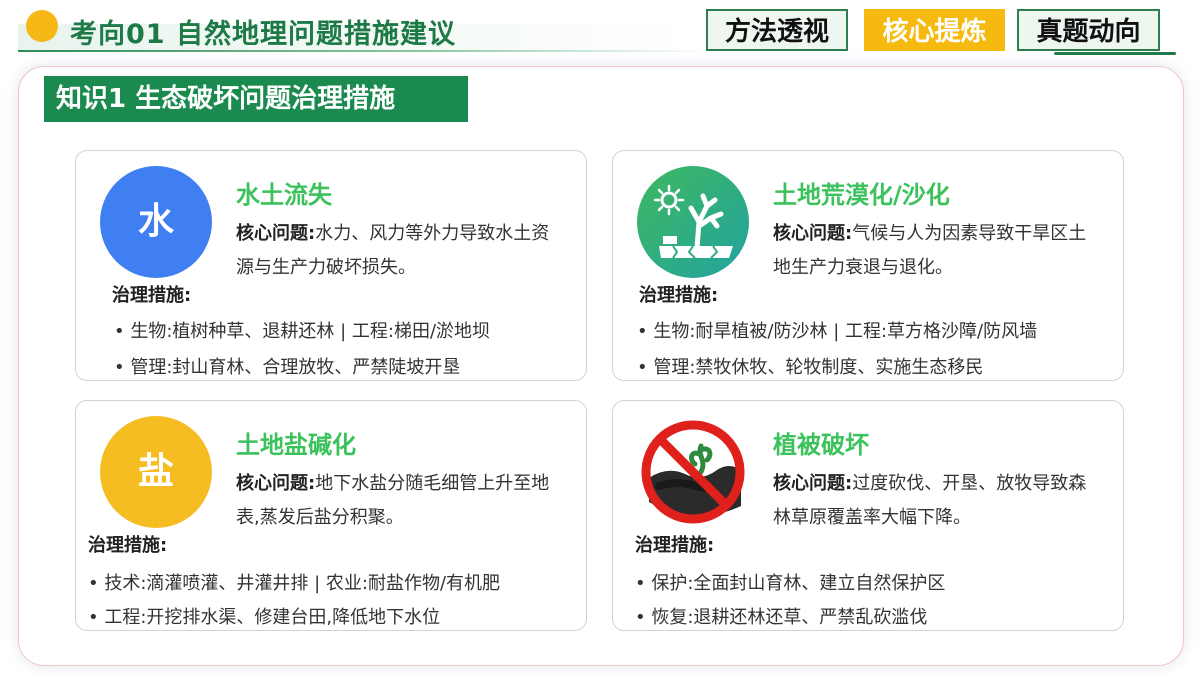 This screenshot has height=675, width=1200. I want to click on card-title: 土地荒漠化/沙化, so click(861, 195).